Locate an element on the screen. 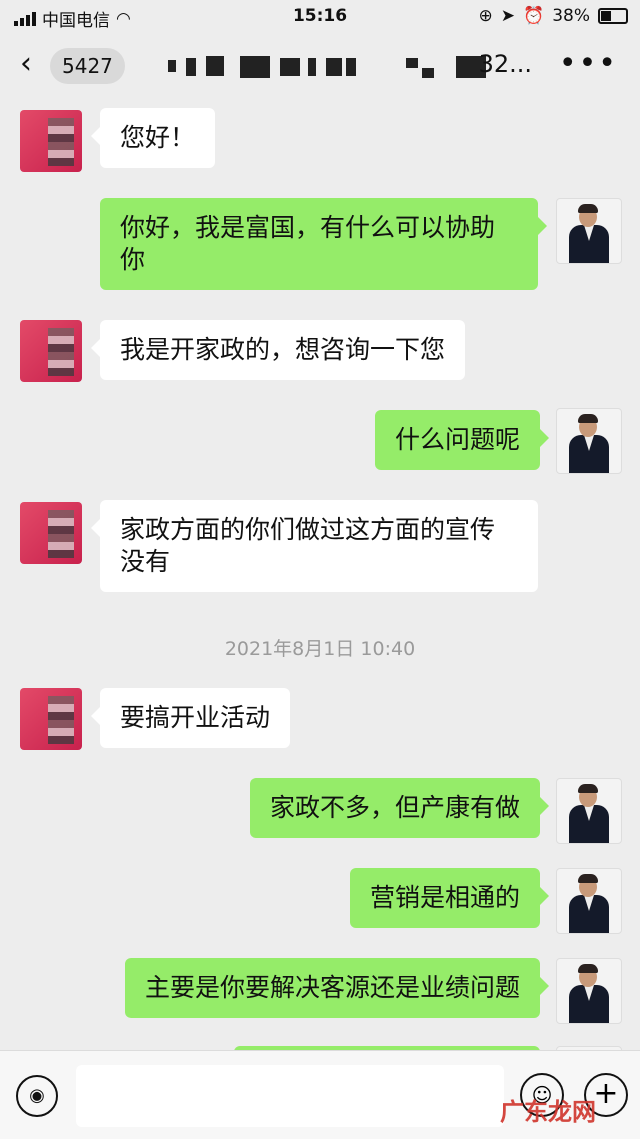 This screenshot has height=1139, width=640. lock-rotation-icon: ⊕ is located at coordinates (485, 16).